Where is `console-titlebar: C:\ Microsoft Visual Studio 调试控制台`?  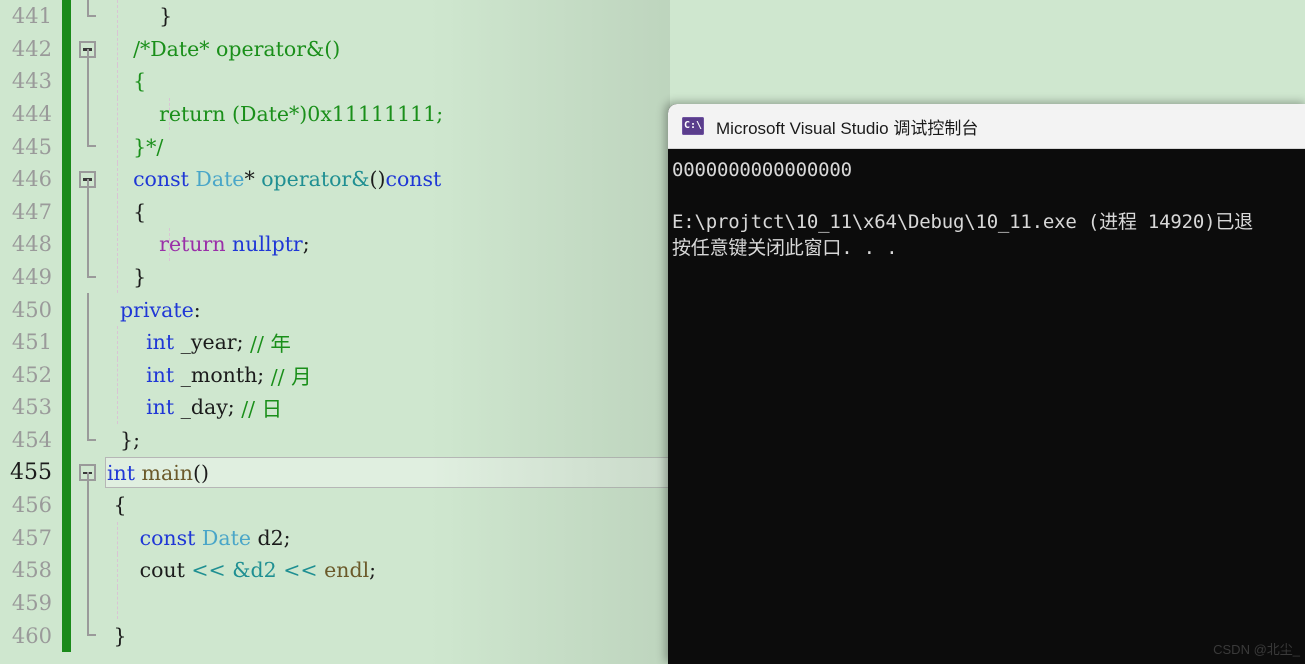
console-titlebar: C:\ Microsoft Visual Studio 调试控制台 is located at coordinates (986, 126).